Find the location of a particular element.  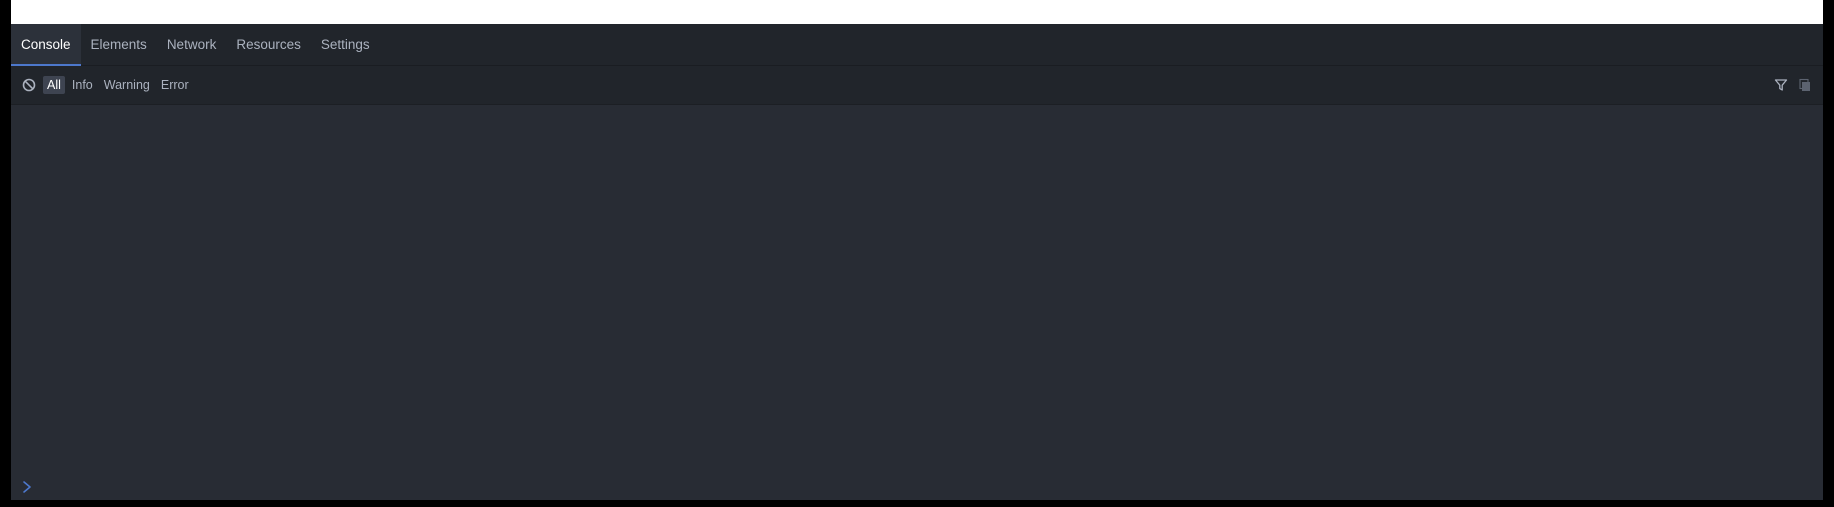

level-filter-error: Error is located at coordinates (175, 85).